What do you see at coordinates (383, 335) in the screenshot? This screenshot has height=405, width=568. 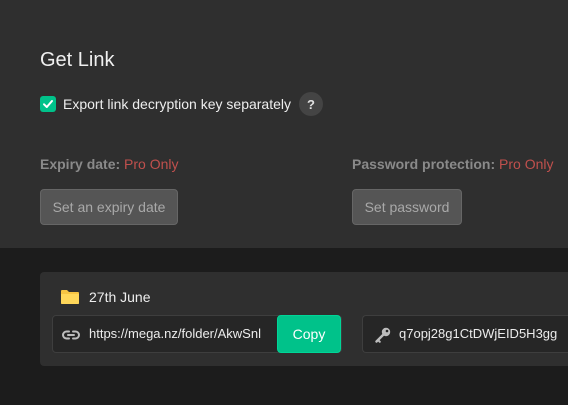 I see `key-icon` at bounding box center [383, 335].